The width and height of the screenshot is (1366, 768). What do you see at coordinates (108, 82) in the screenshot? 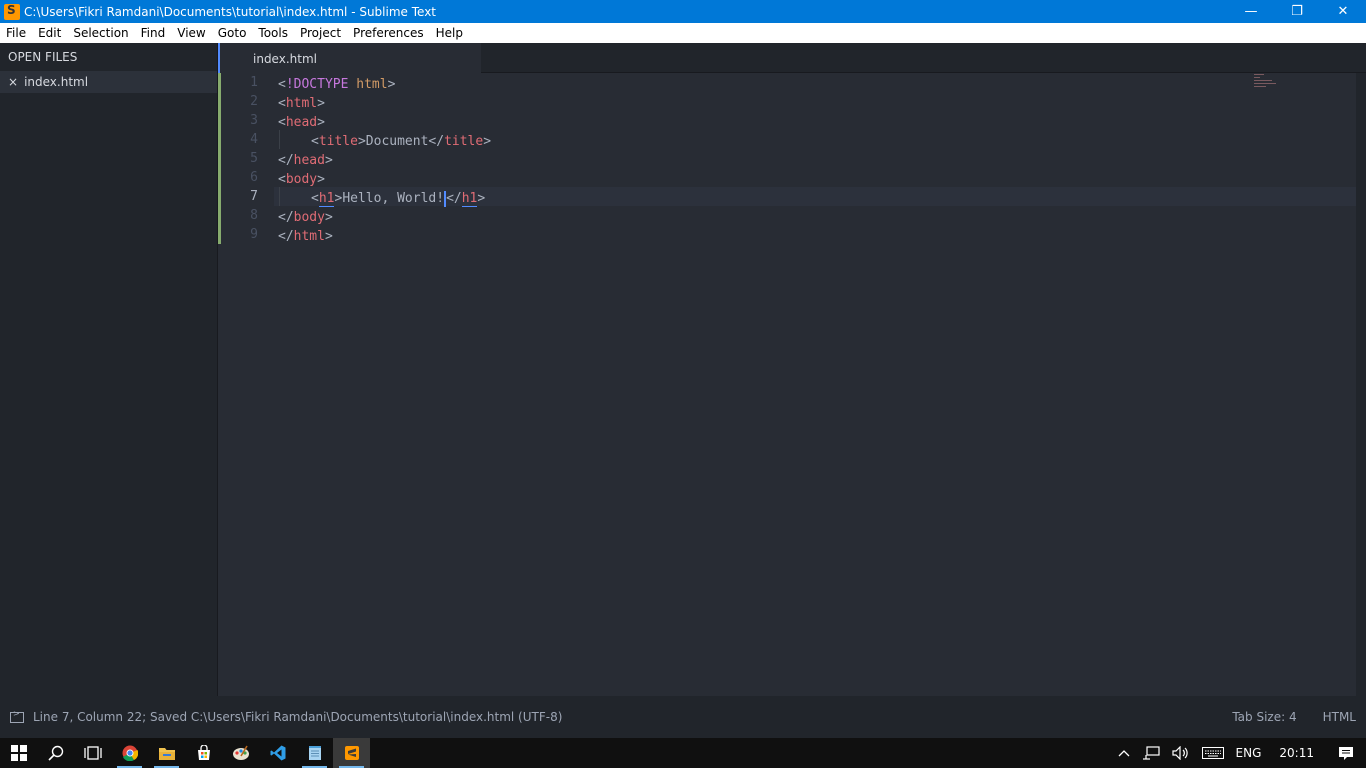
I see `sidebar-file-index-html: × index.html` at bounding box center [108, 82].